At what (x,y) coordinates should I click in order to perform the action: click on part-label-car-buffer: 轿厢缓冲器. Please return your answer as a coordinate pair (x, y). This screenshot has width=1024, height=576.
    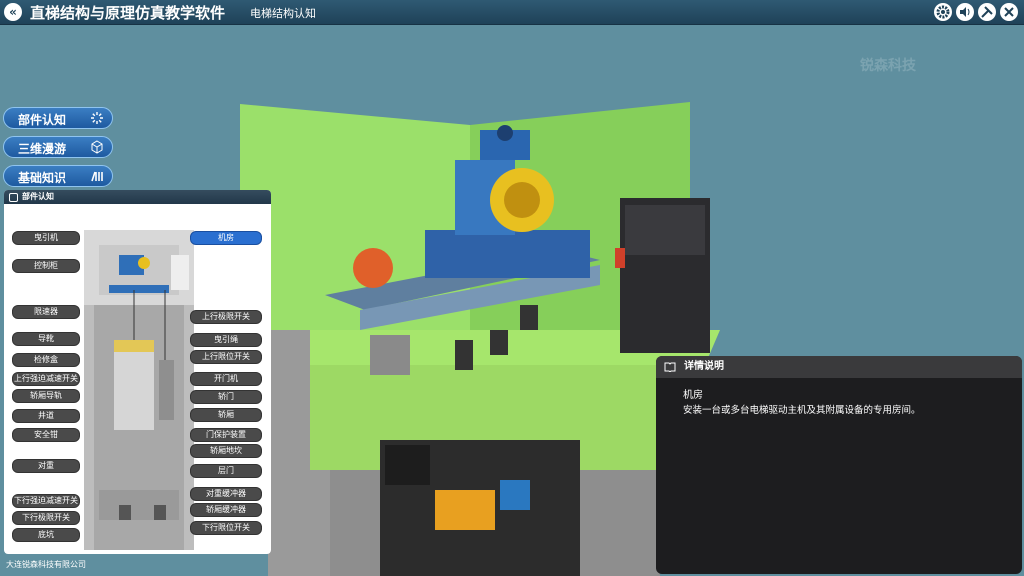
    Looking at the image, I should click on (226, 510).